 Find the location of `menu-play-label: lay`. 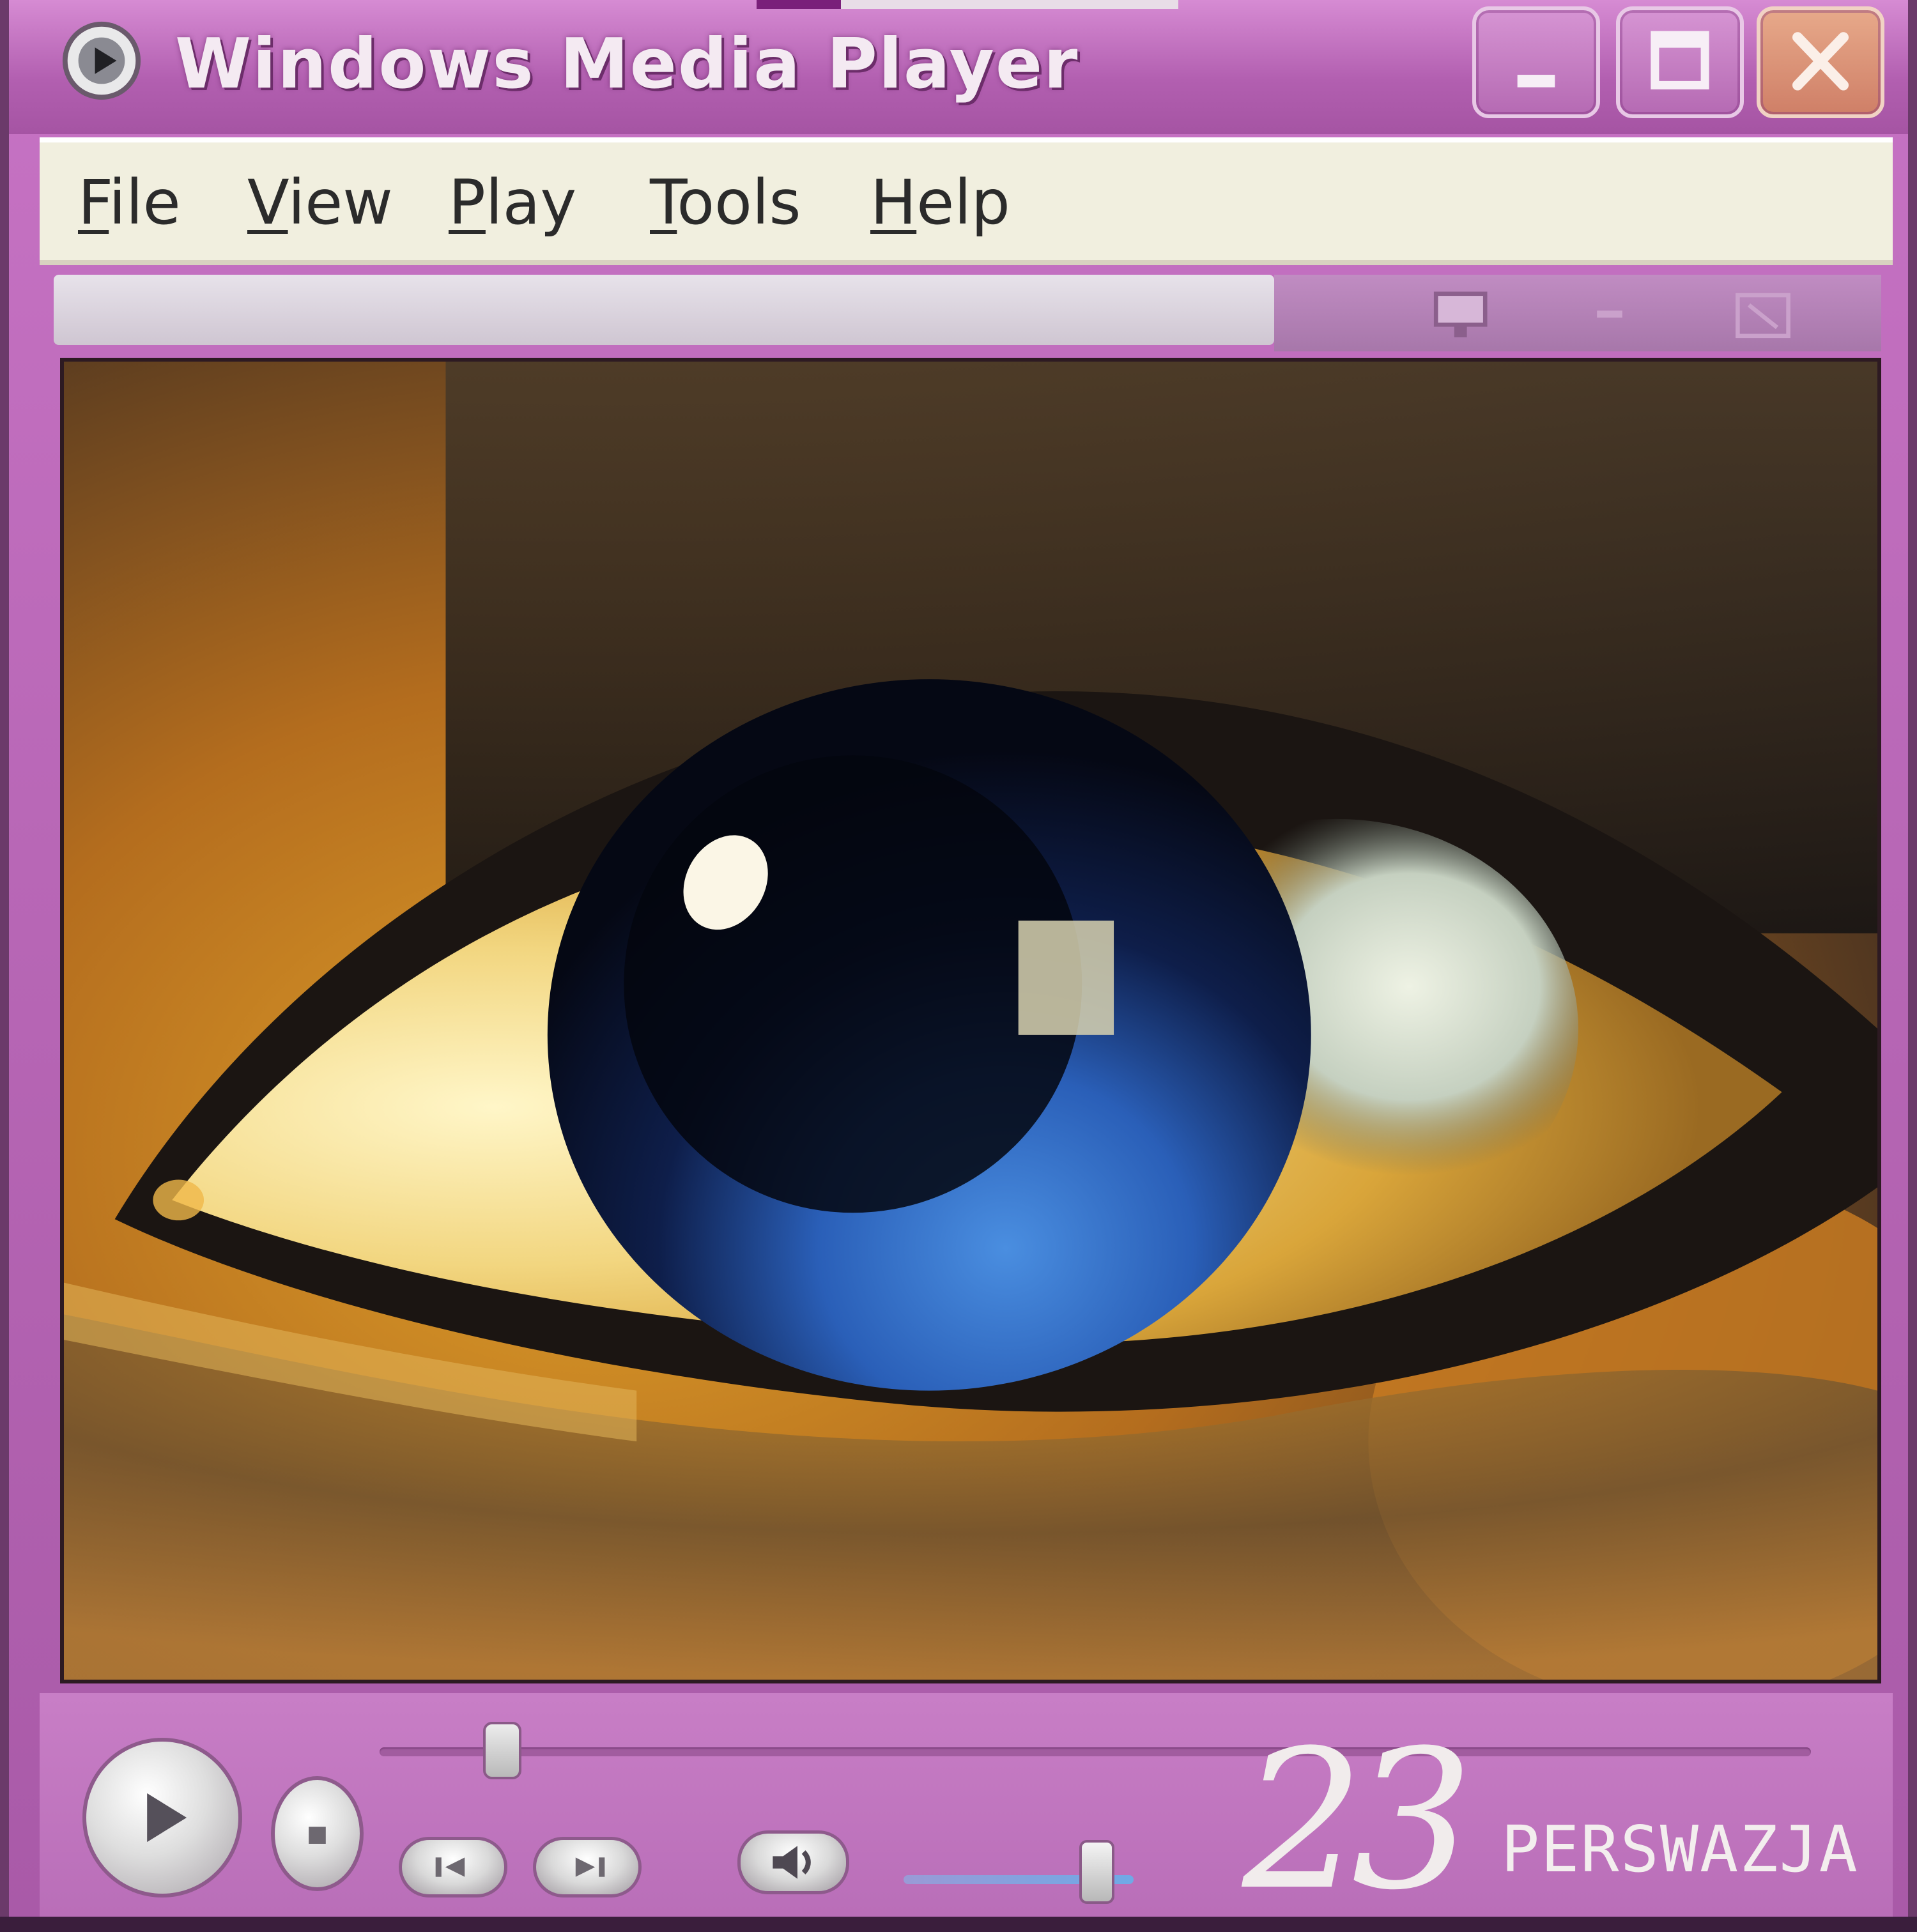

menu-play-label: lay is located at coordinates (531, 202).